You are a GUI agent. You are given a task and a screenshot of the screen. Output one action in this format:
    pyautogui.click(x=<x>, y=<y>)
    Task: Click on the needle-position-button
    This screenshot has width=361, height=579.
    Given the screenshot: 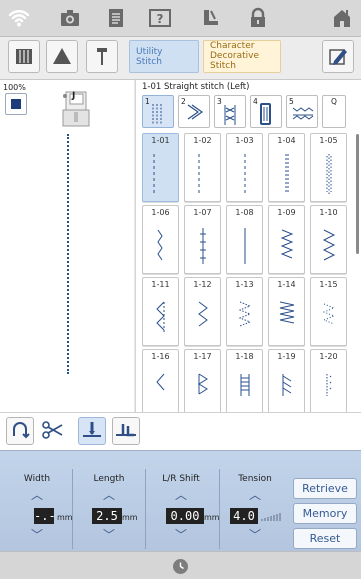 What is the action you would take?
    pyautogui.click(x=92, y=431)
    